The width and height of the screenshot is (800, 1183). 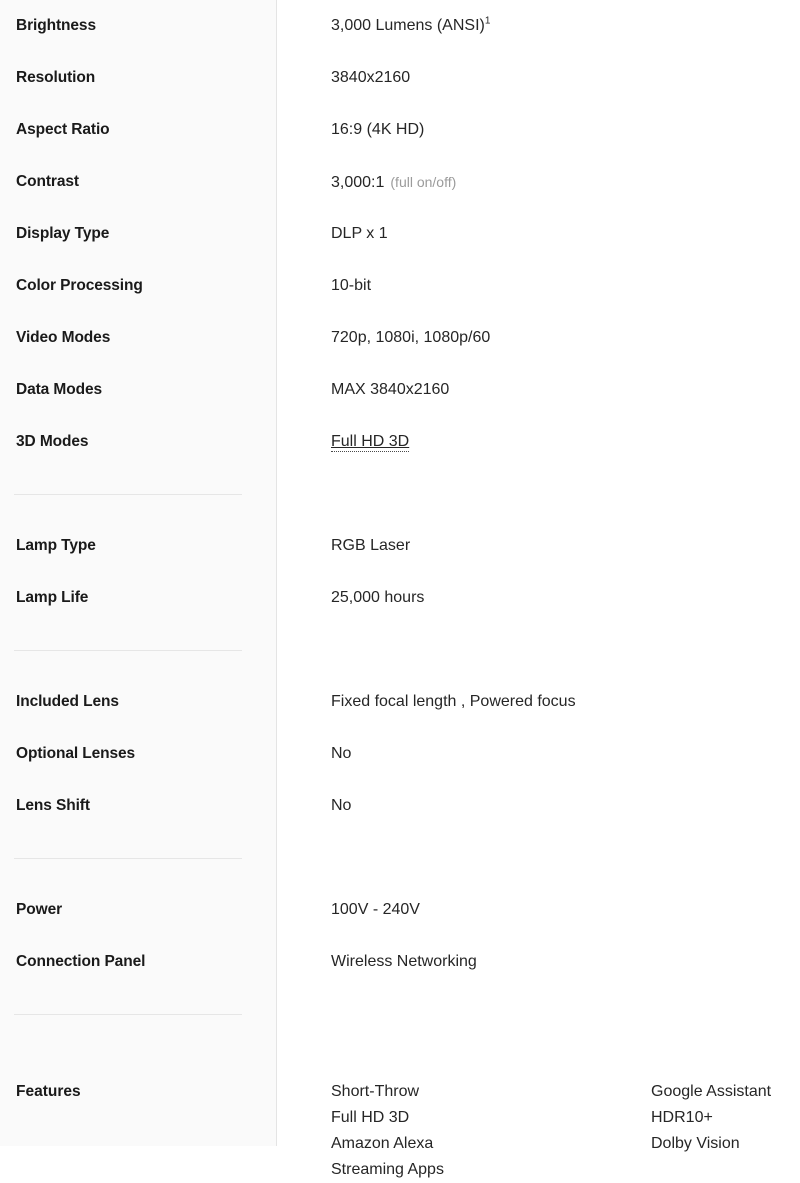 I want to click on spec-row-lamp-type: Lamp Type RGB Laser, so click(x=400, y=546).